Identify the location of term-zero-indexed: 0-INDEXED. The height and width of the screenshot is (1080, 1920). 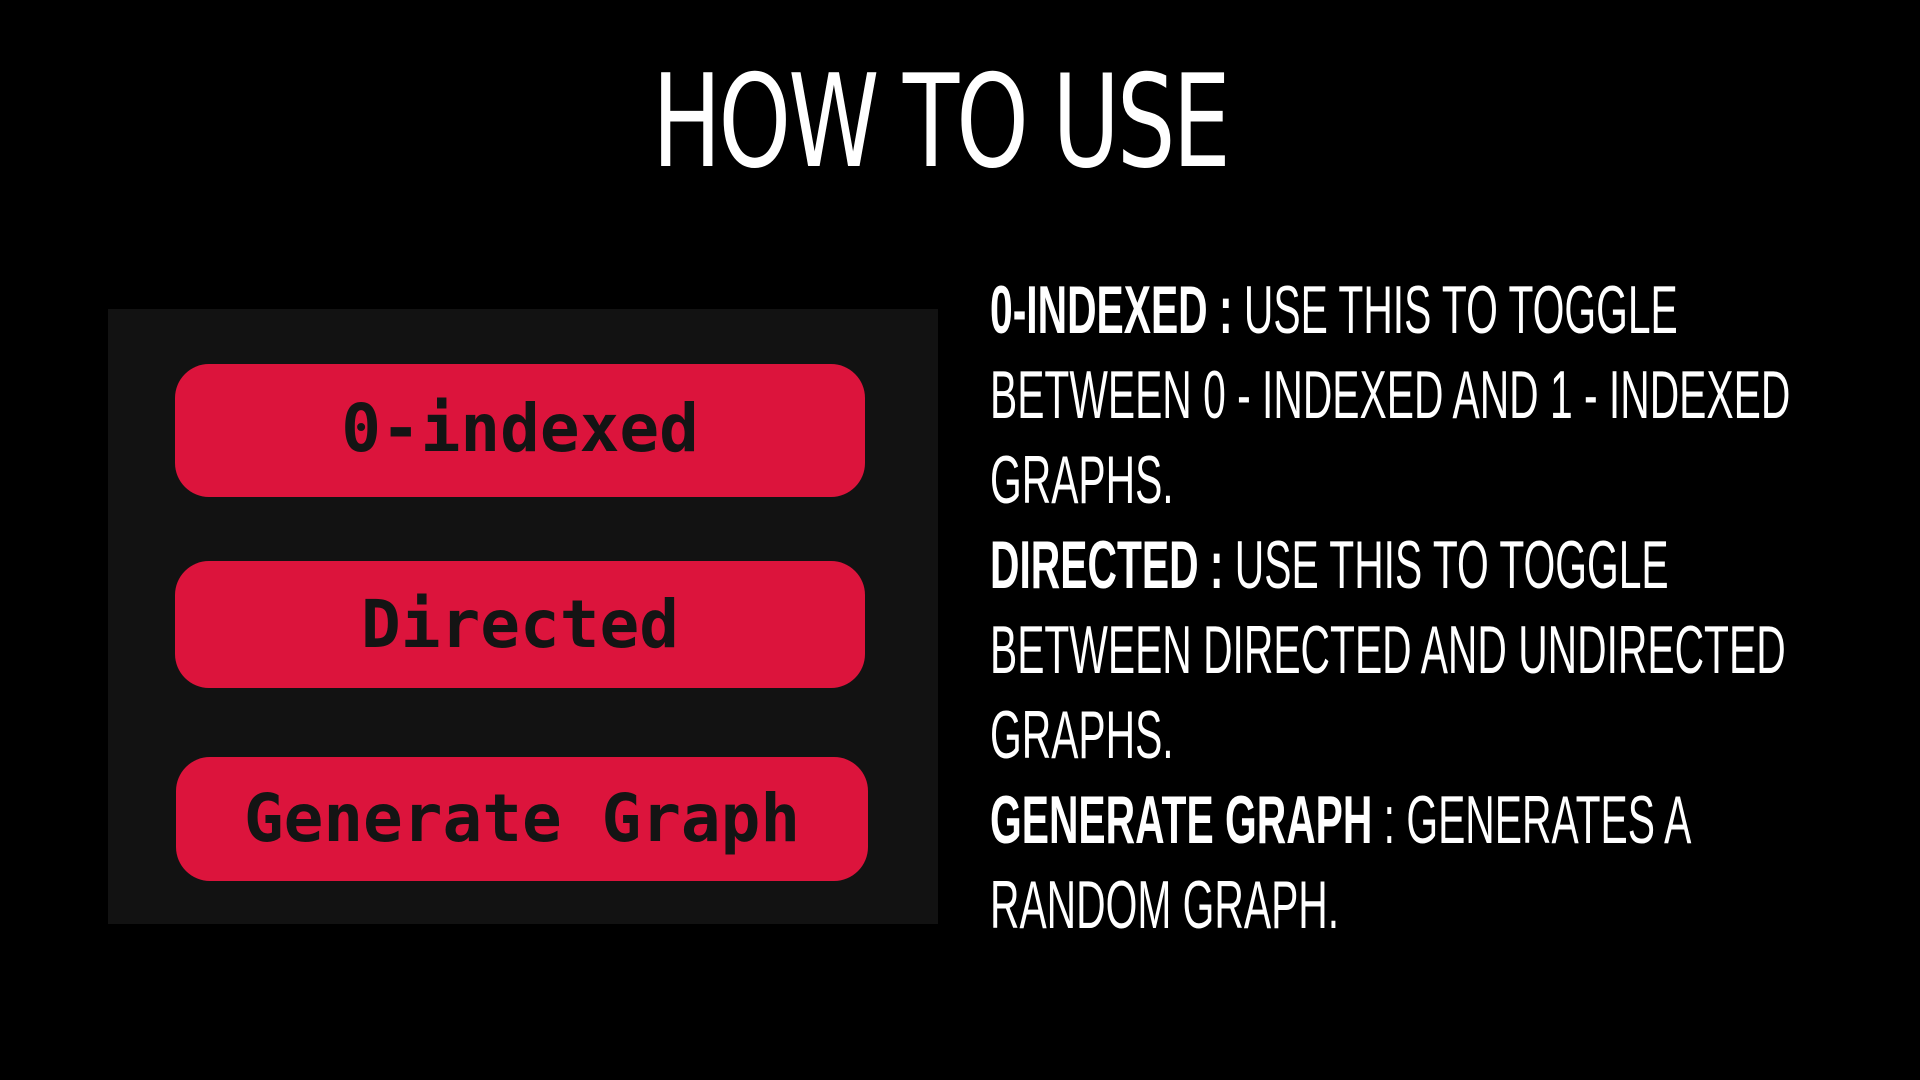
(1099, 310).